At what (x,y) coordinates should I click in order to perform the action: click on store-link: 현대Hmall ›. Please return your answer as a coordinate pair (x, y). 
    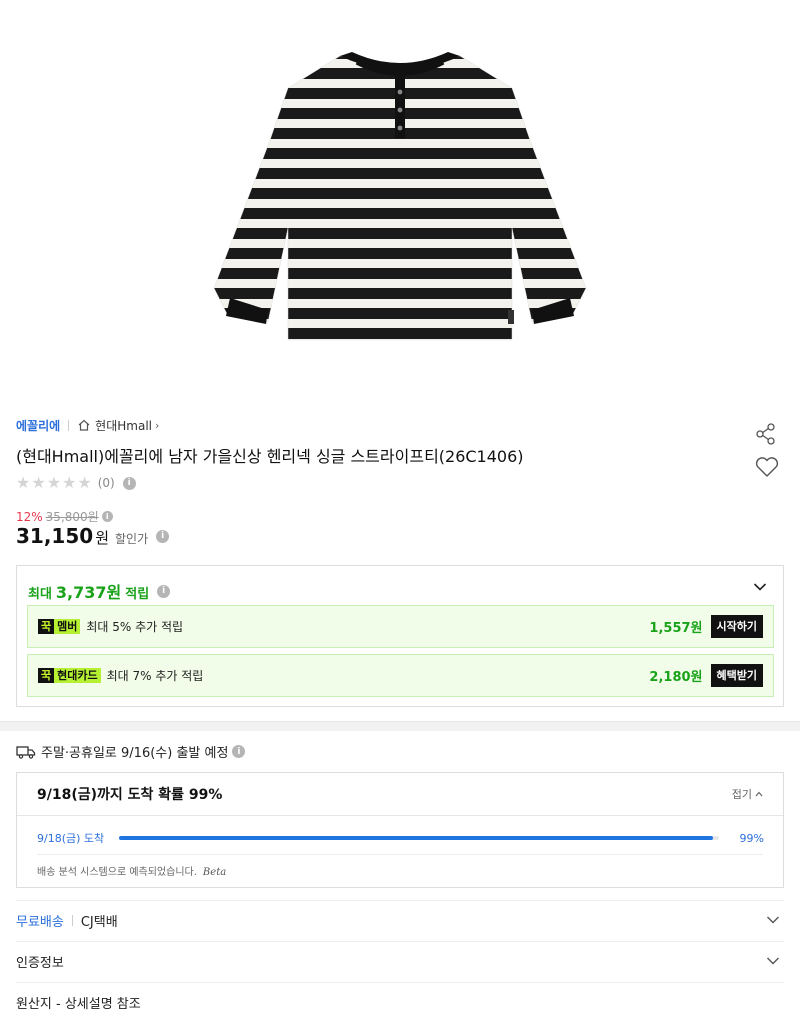
    Looking at the image, I should click on (118, 425).